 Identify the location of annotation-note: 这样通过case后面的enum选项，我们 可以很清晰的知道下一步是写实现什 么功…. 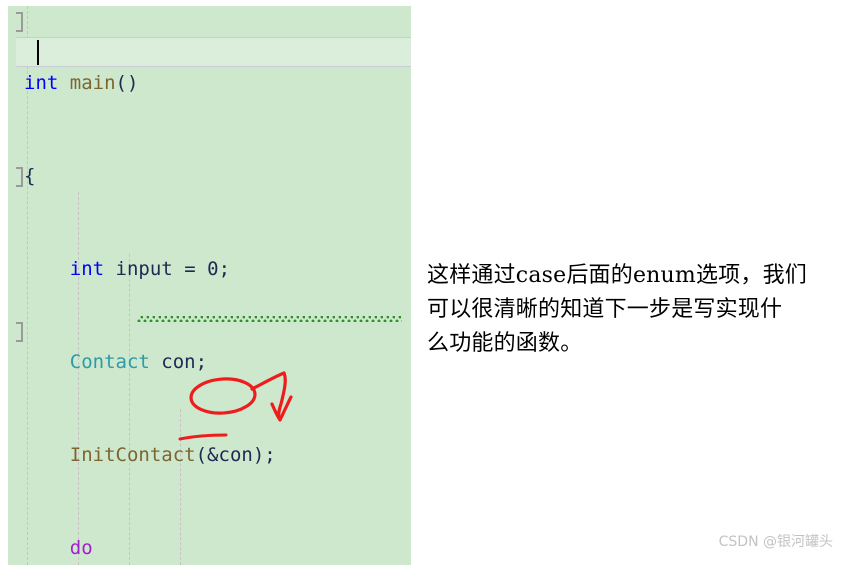
(633, 310).